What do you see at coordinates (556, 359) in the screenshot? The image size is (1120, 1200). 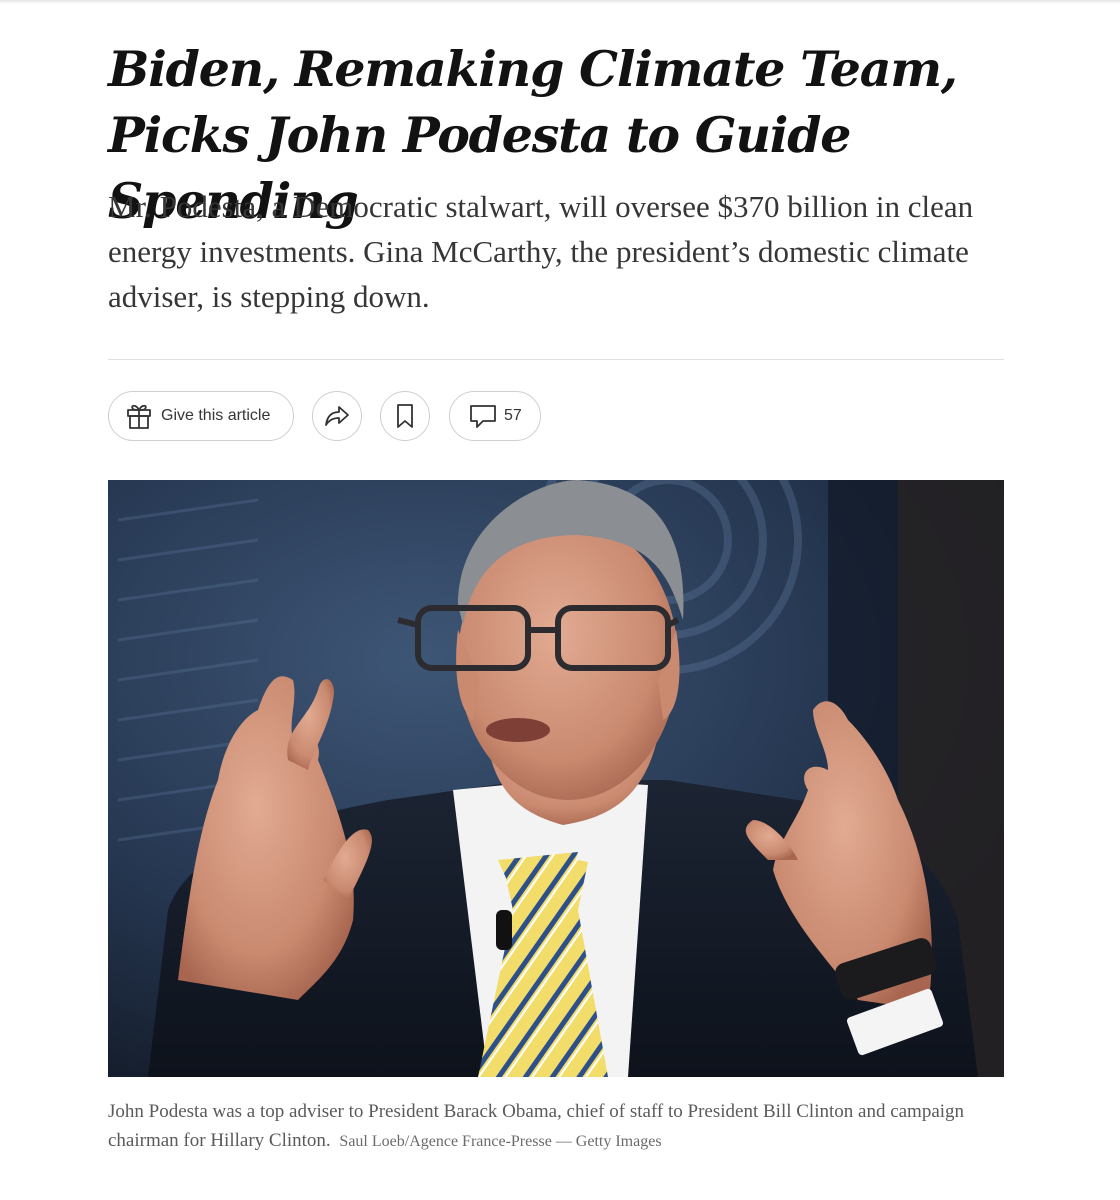 I see `divider` at bounding box center [556, 359].